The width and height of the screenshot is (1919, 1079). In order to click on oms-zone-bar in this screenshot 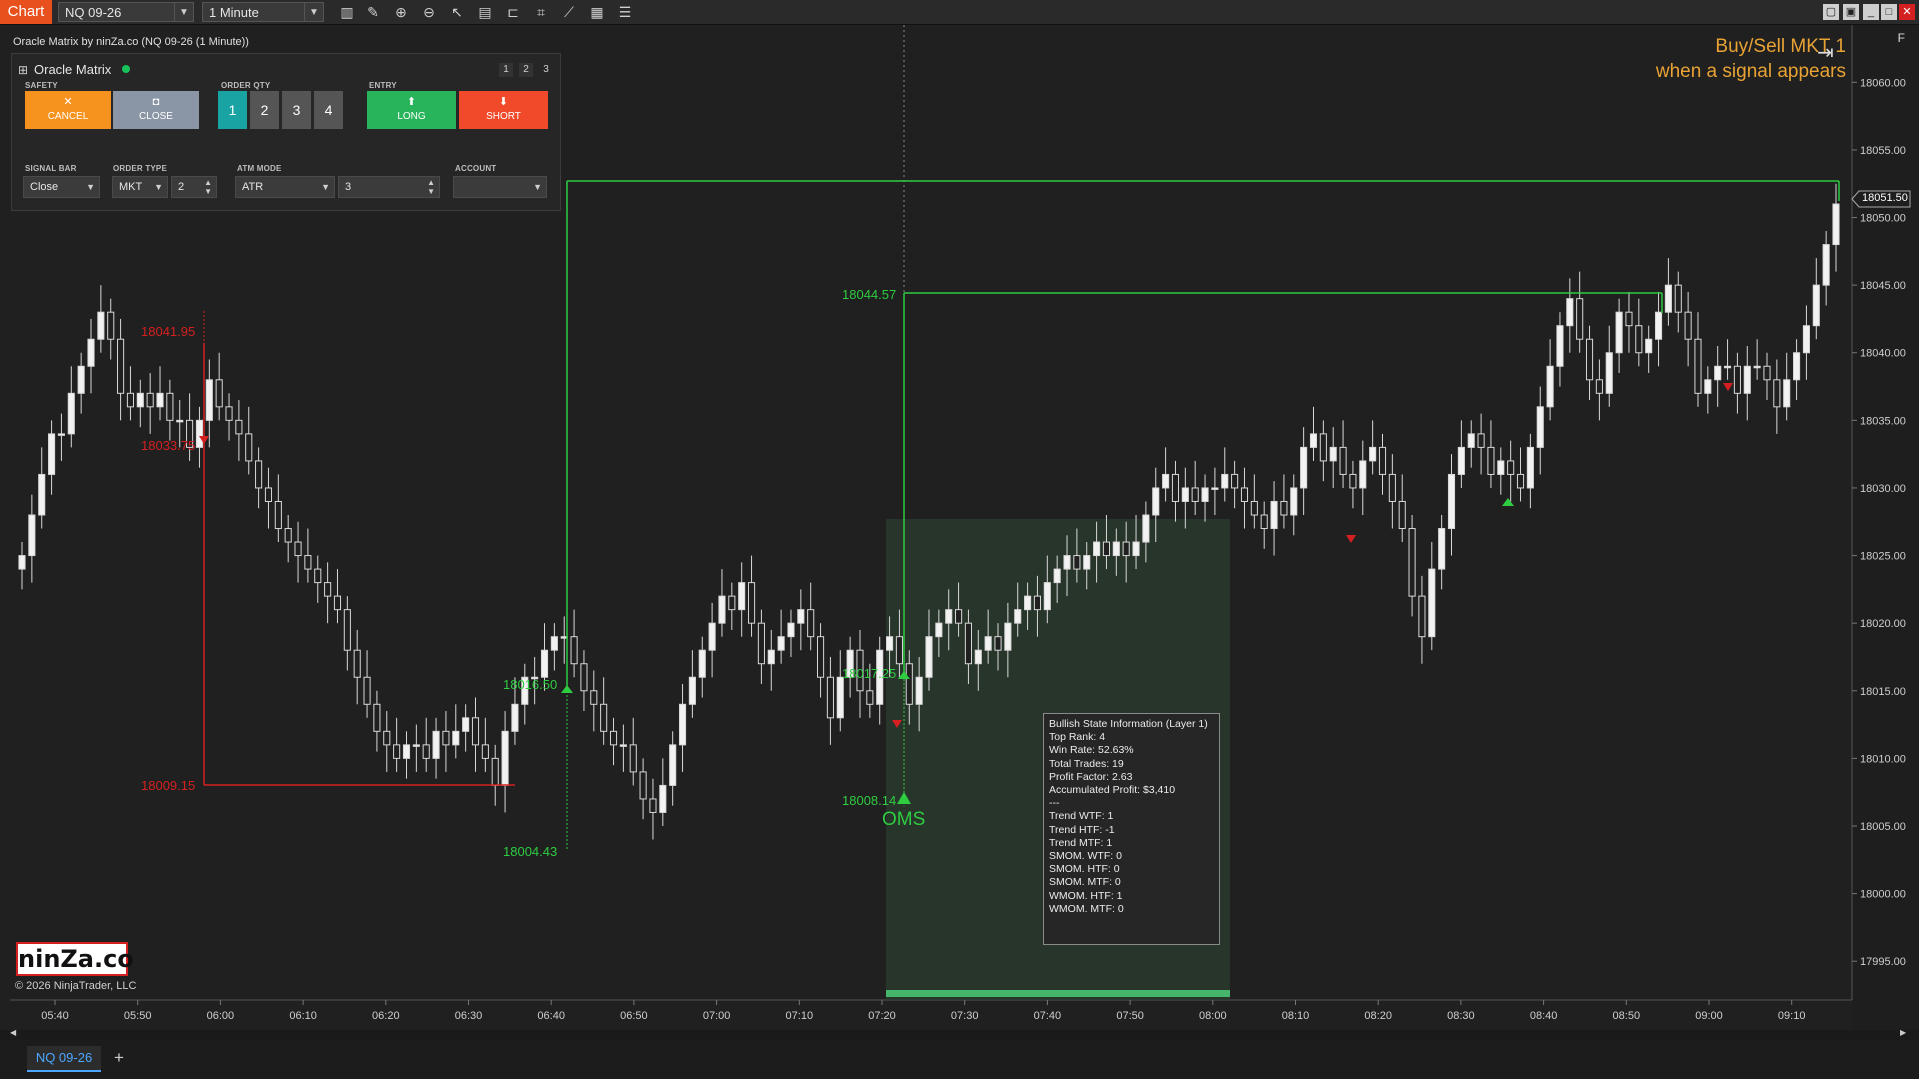, I will do `click(1058, 993)`.